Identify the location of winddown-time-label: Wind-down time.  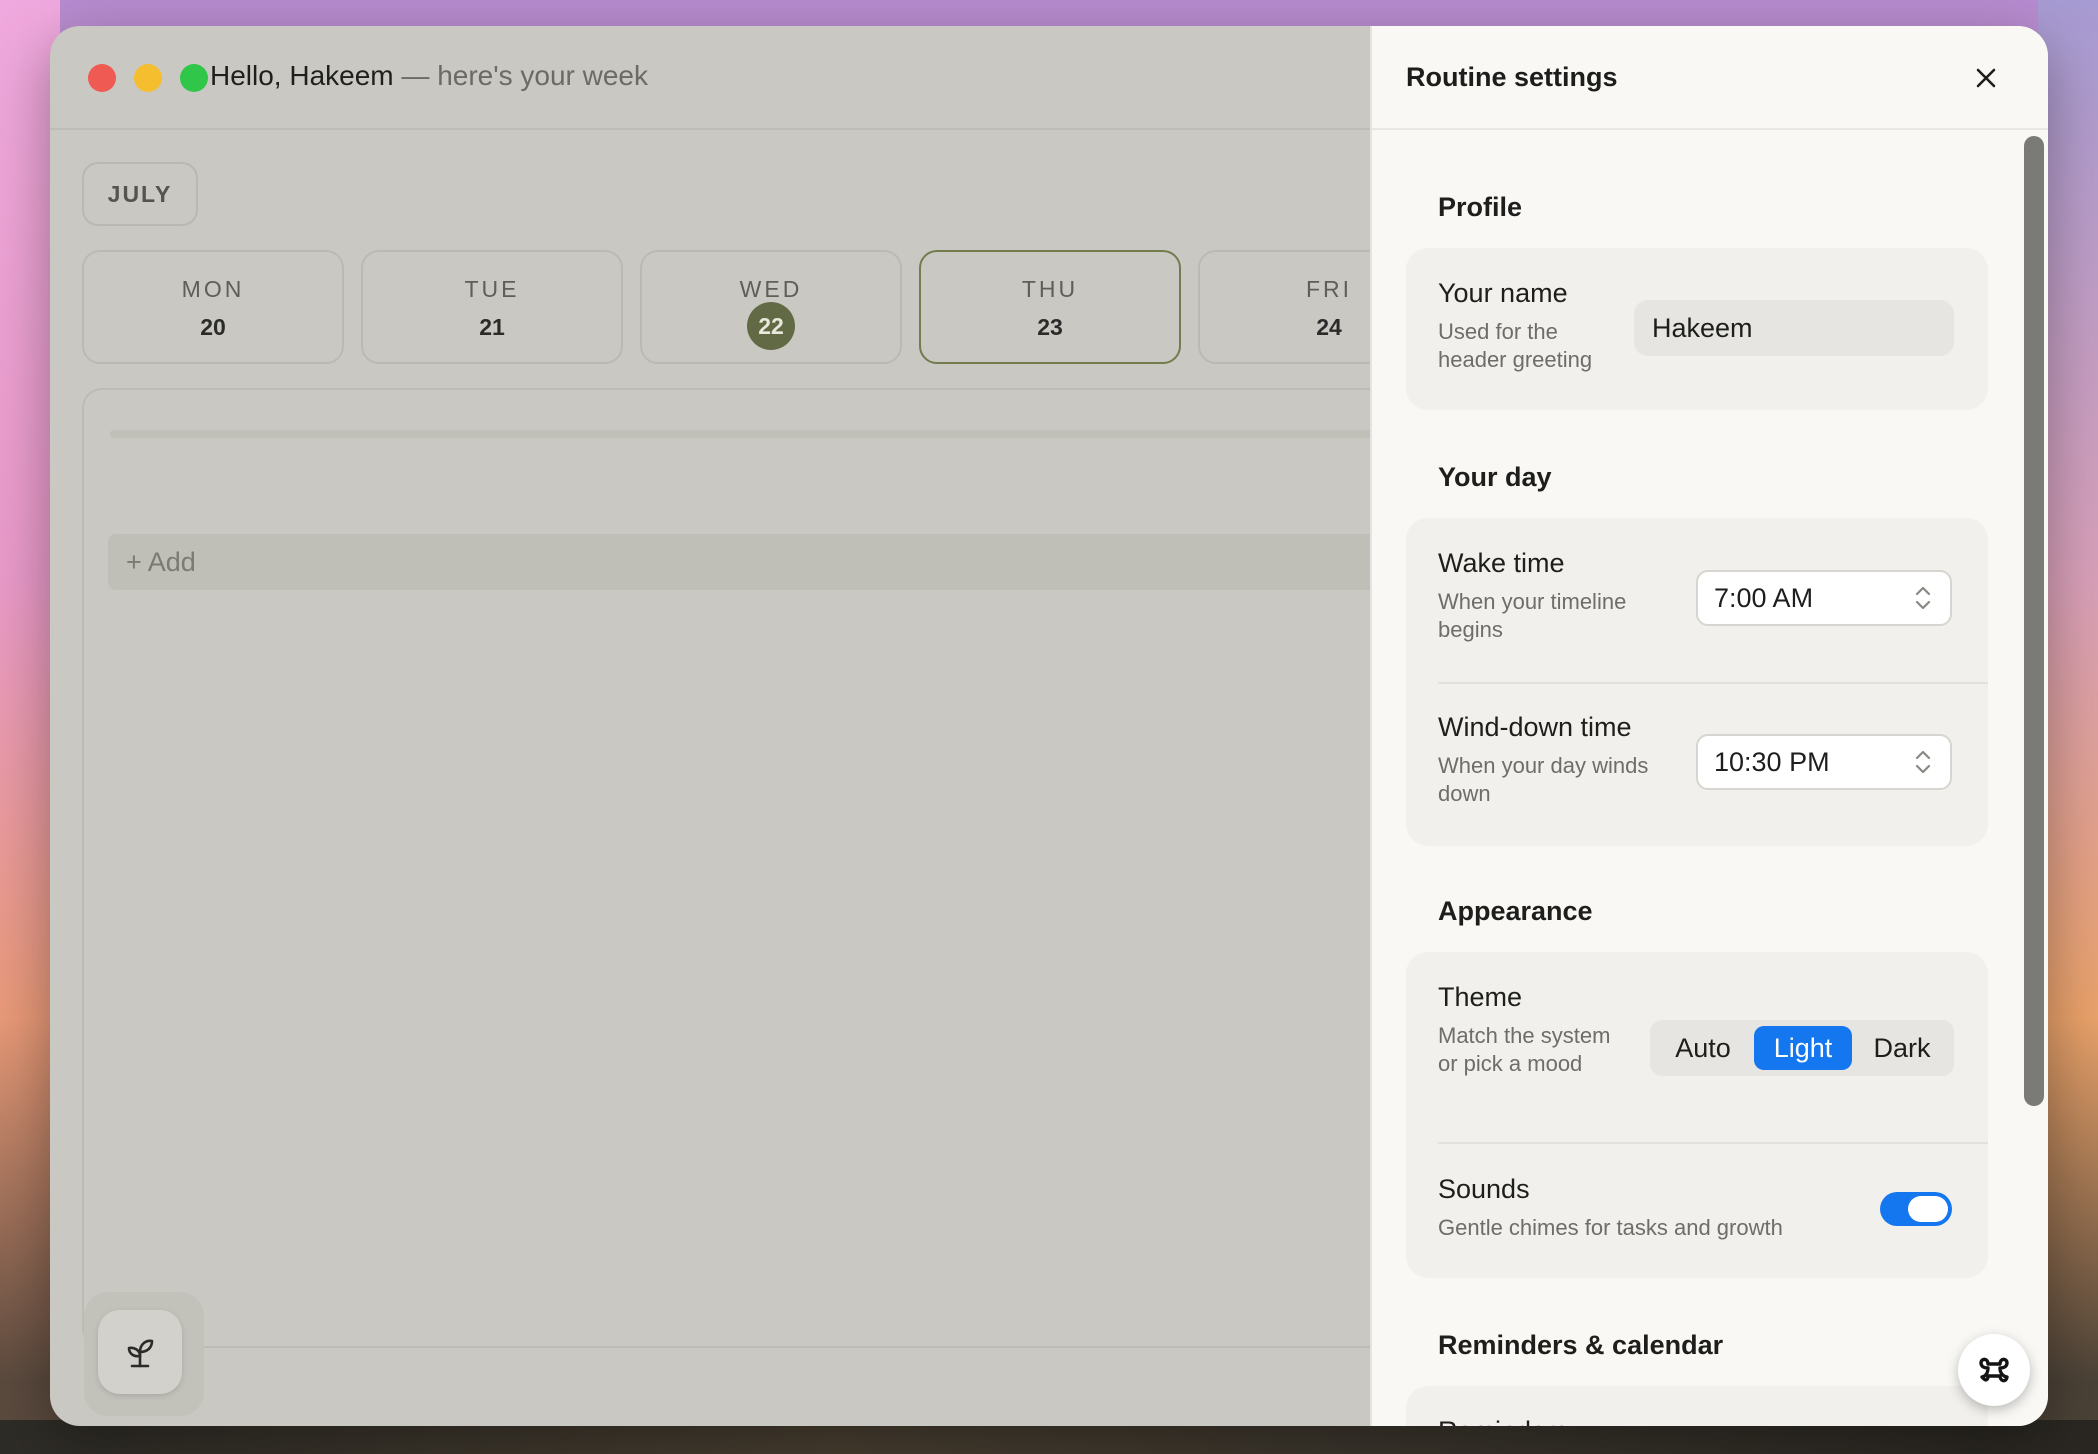
(1535, 727).